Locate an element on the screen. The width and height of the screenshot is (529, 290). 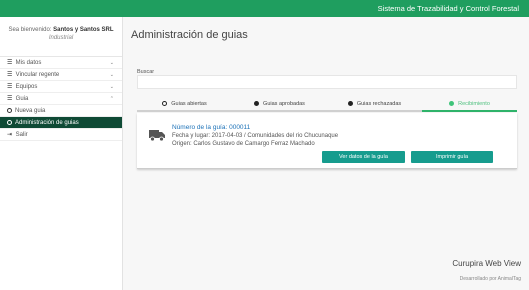
sidebar-item-administracion-guias: Administración de guias is located at coordinates (61, 123).